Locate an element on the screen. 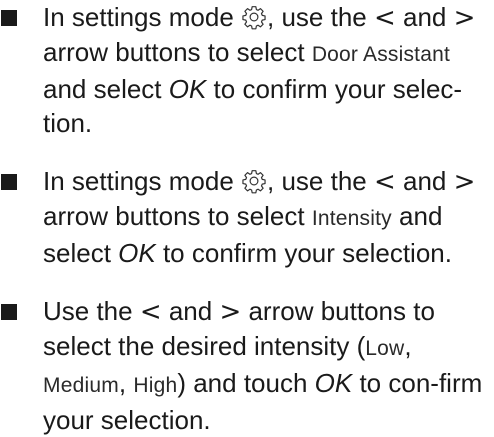 This screenshot has width=494, height=437. display-text-low: Low is located at coordinates (385, 348).